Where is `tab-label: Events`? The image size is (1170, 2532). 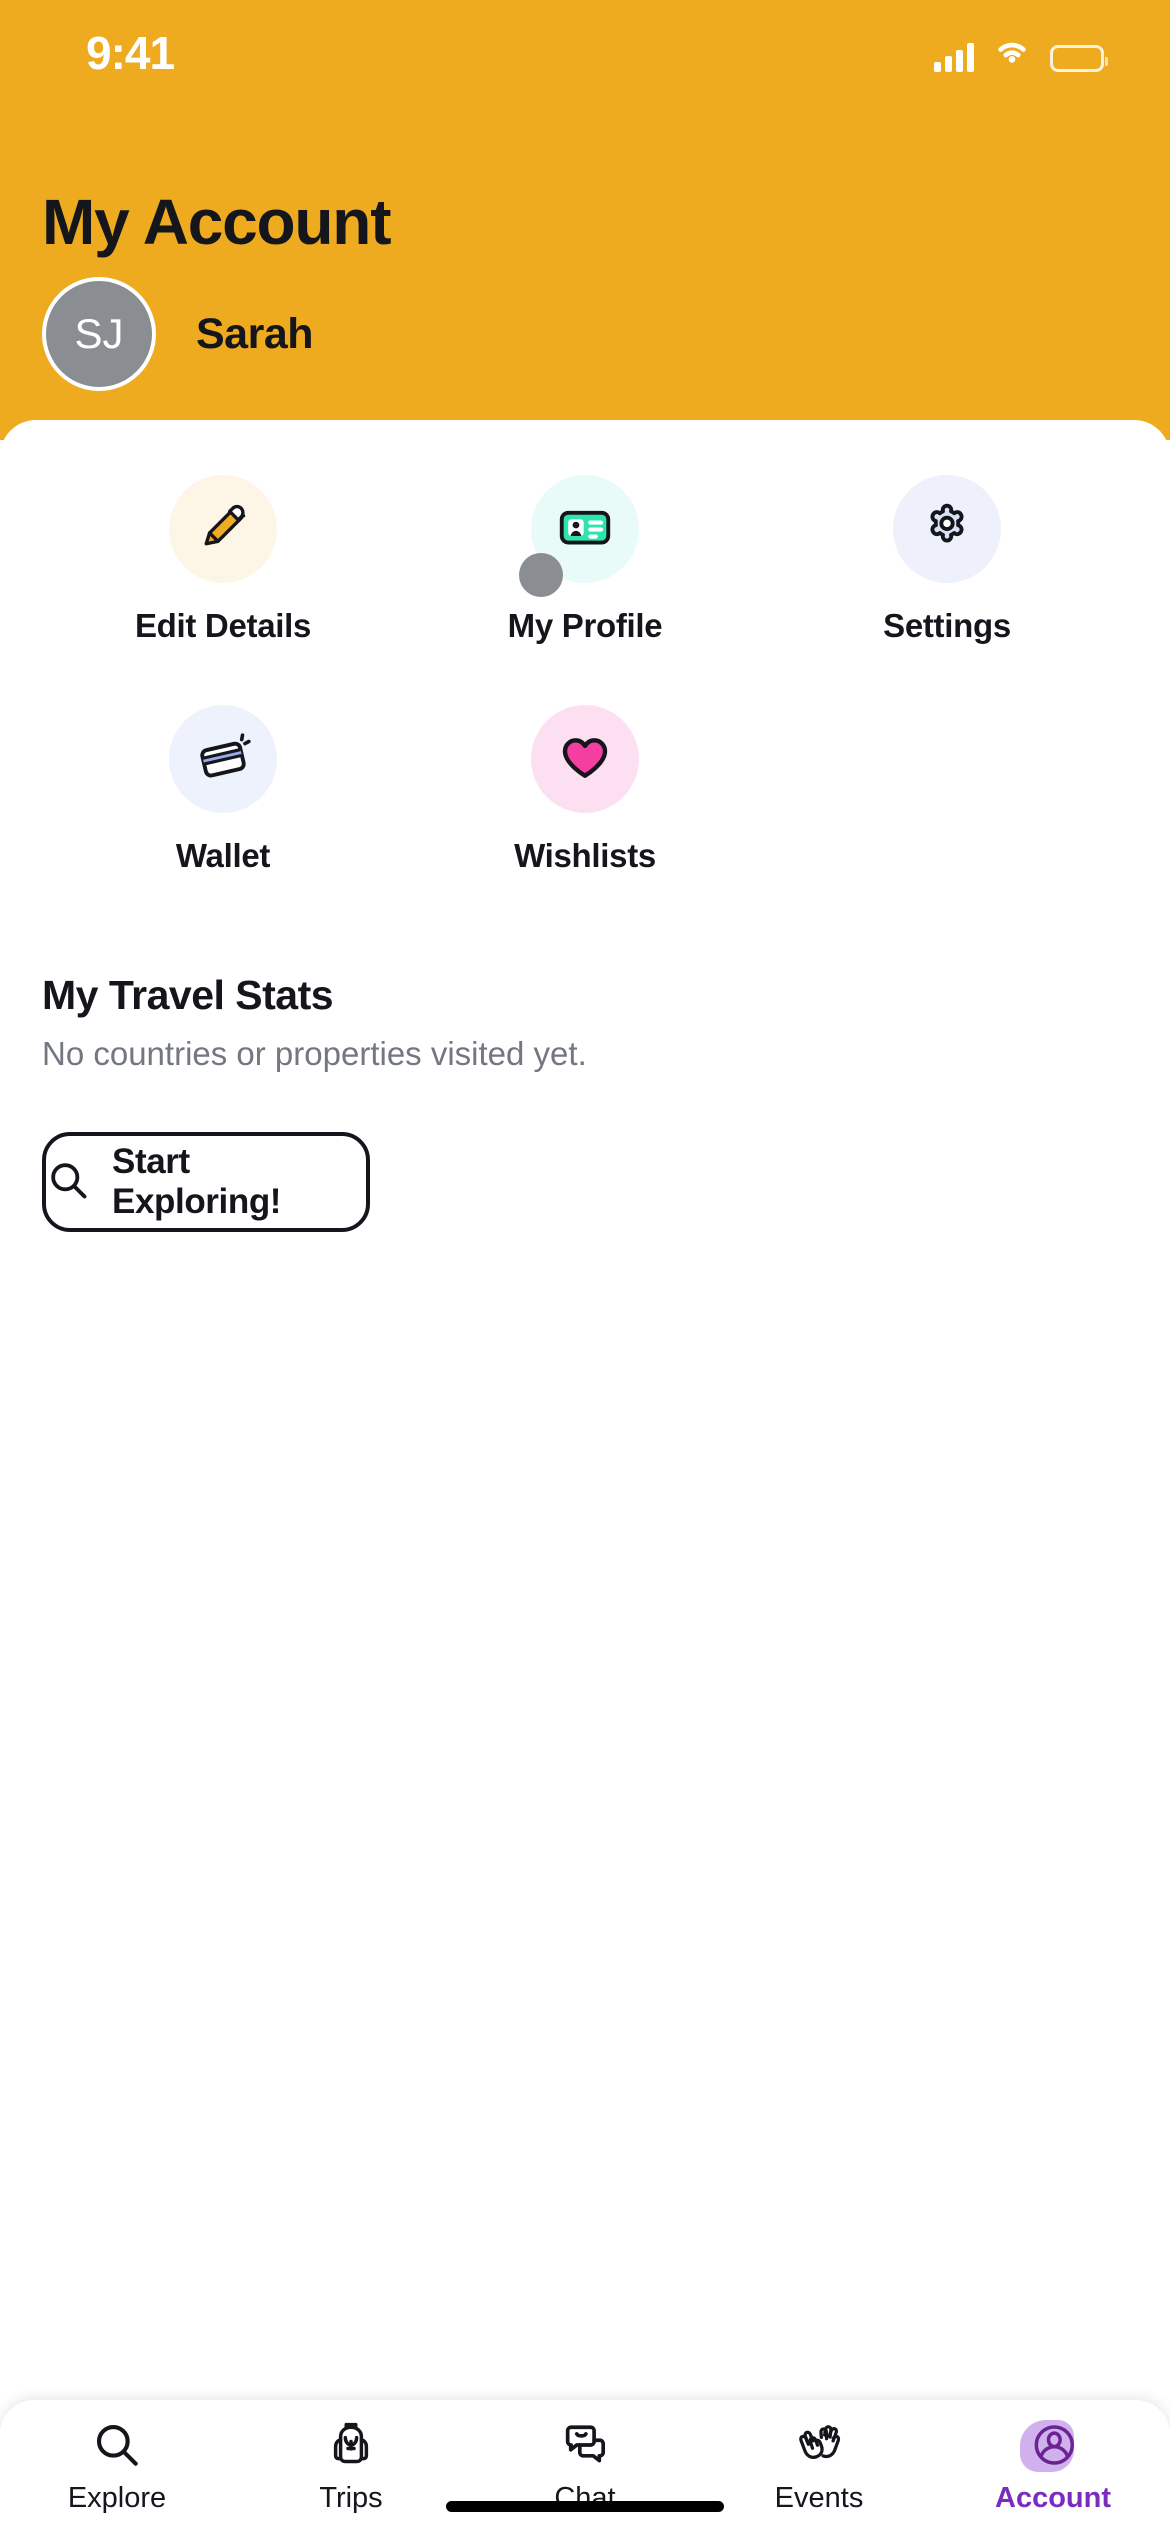
tab-label: Events is located at coordinates (819, 2498).